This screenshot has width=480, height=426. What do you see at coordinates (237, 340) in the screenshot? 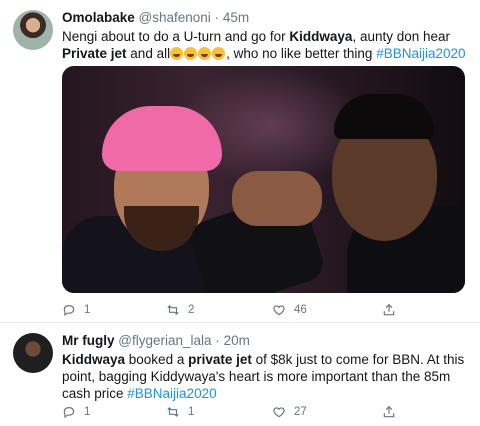
I see `timestamp: 20m` at bounding box center [237, 340].